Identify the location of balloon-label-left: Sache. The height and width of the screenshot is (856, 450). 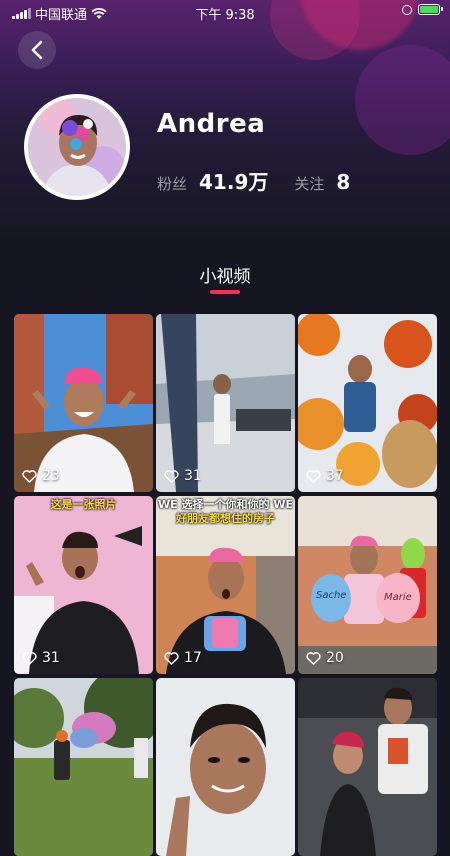
(331, 595).